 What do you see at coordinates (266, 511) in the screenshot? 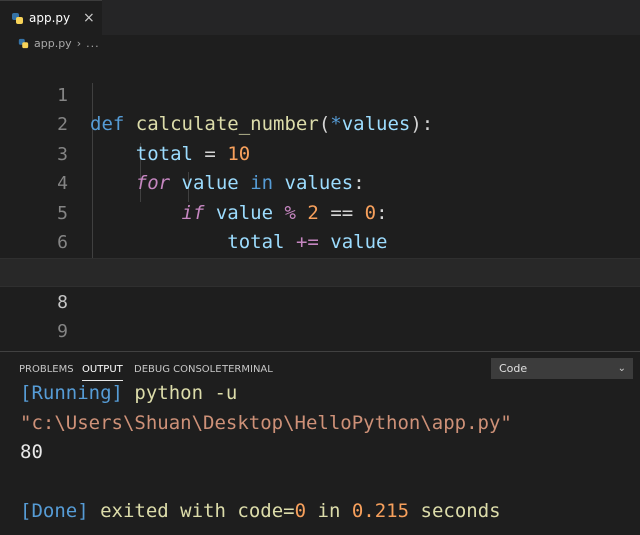
I see `exit-code-label: code=` at bounding box center [266, 511].